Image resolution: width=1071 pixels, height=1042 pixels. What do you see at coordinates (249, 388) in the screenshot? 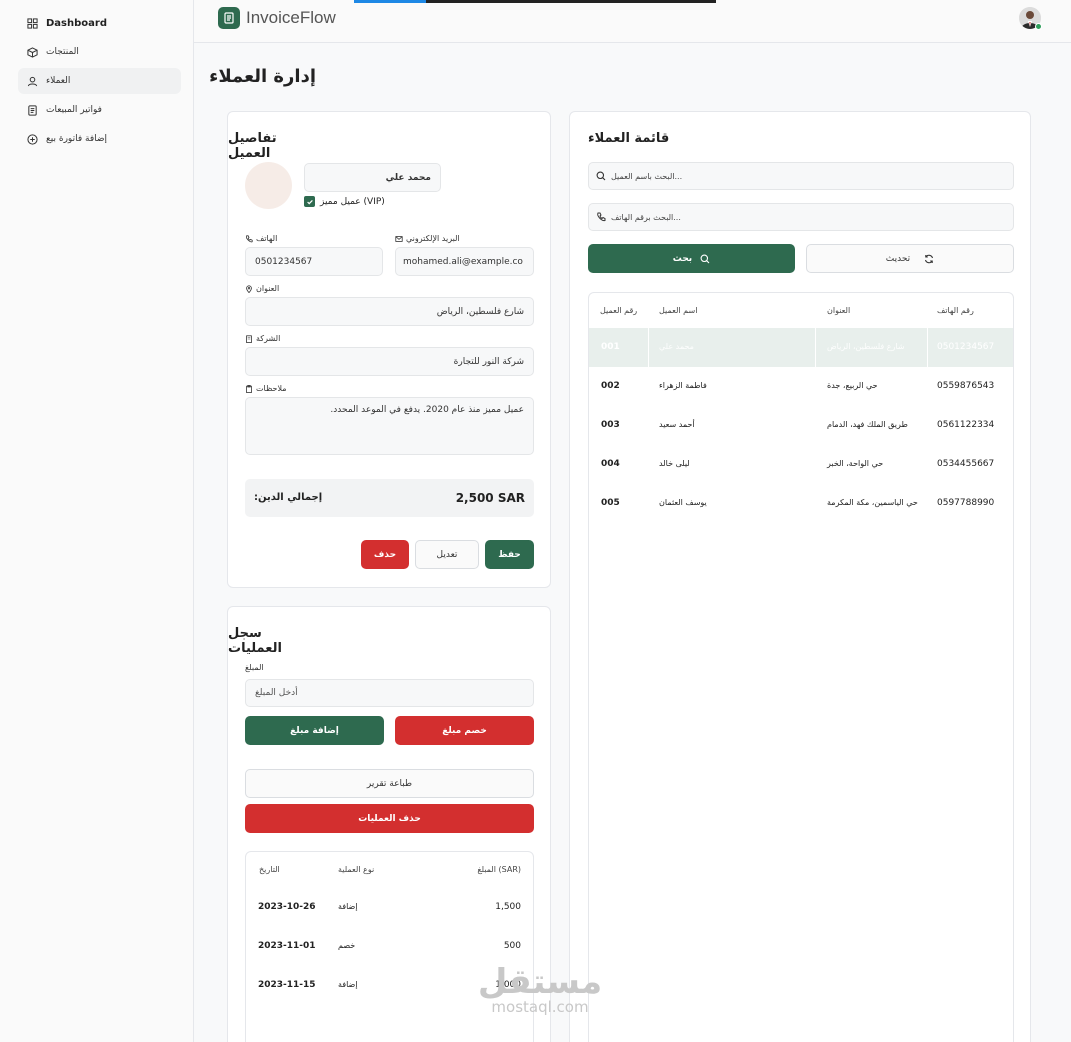
I see `clipboard-icon` at bounding box center [249, 388].